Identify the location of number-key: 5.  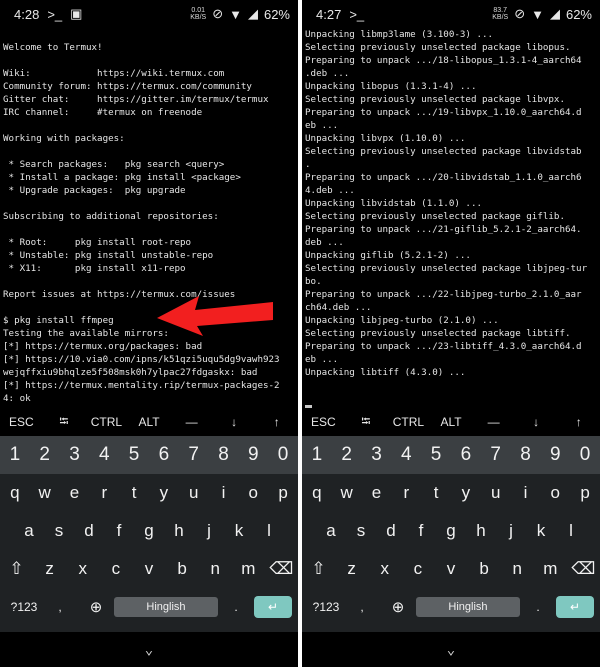
(436, 455).